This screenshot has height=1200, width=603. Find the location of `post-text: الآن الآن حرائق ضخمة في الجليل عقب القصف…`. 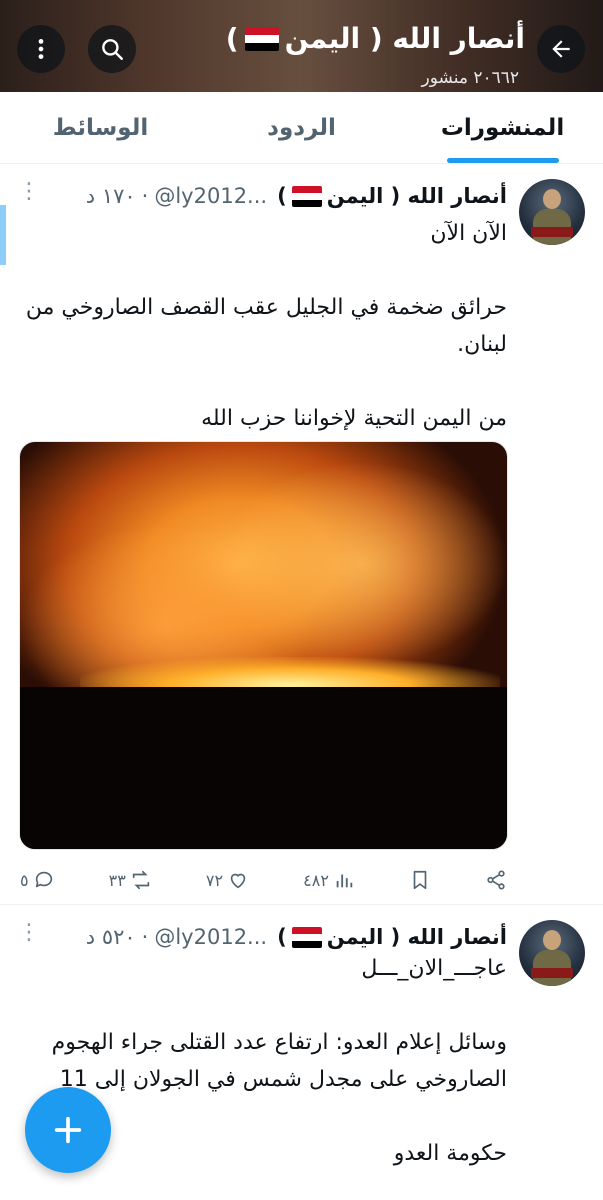

post-text: الآن الآن حرائق ضخمة في الجليل عقب القصف… is located at coordinates (266, 326).